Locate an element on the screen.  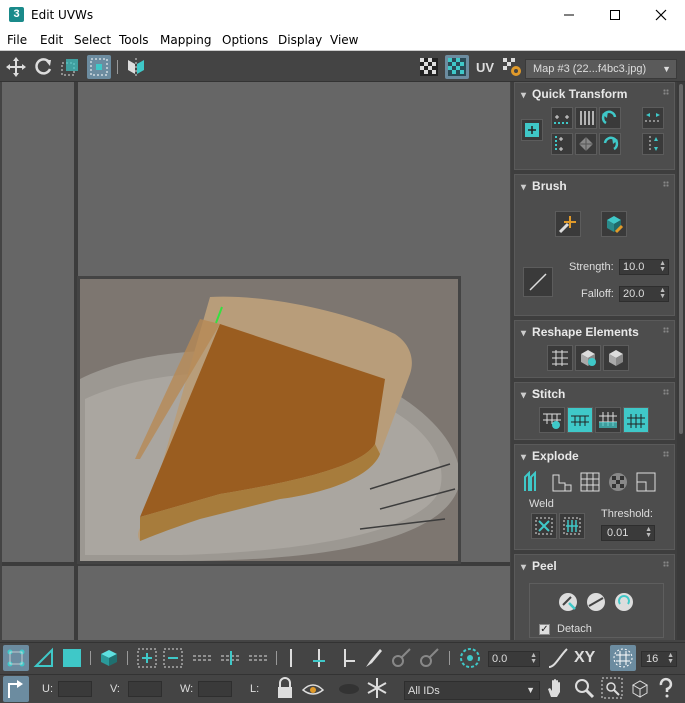
rollout-title: Reshape Elements is located at coordinates (580, 332).